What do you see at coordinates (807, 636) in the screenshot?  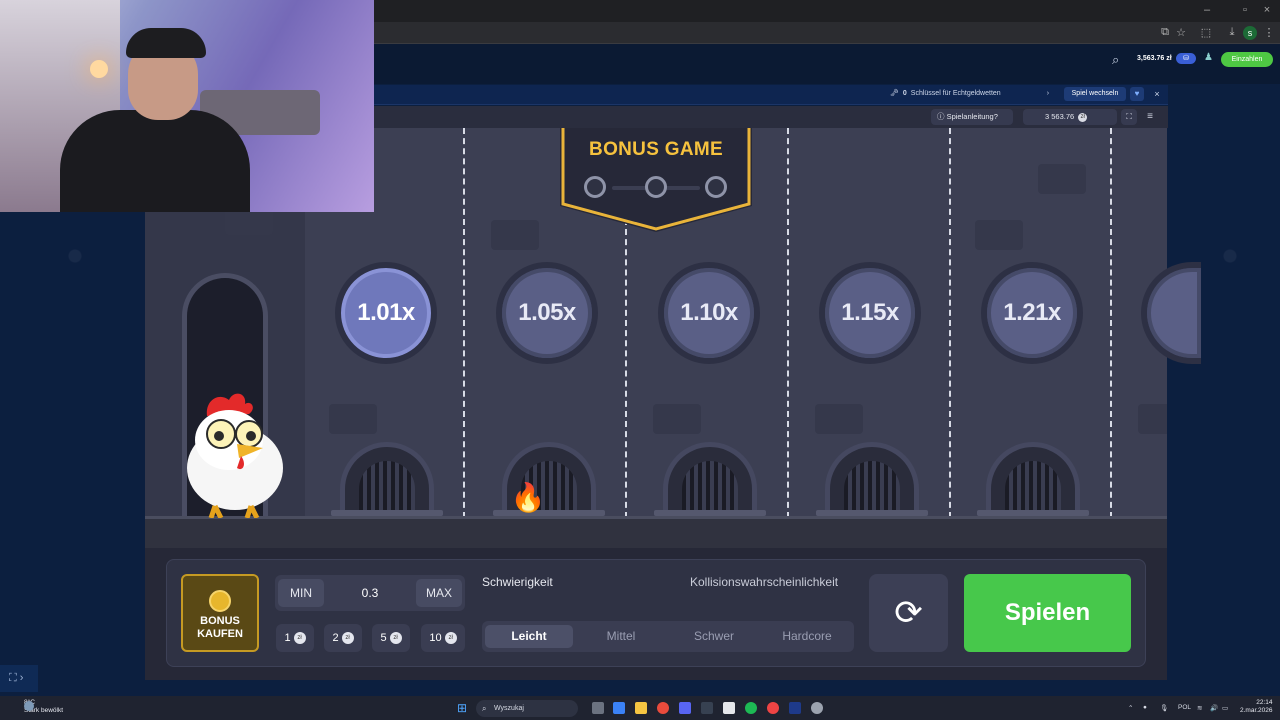 I see `difficulty-option-hardcore: Hardcore` at bounding box center [807, 636].